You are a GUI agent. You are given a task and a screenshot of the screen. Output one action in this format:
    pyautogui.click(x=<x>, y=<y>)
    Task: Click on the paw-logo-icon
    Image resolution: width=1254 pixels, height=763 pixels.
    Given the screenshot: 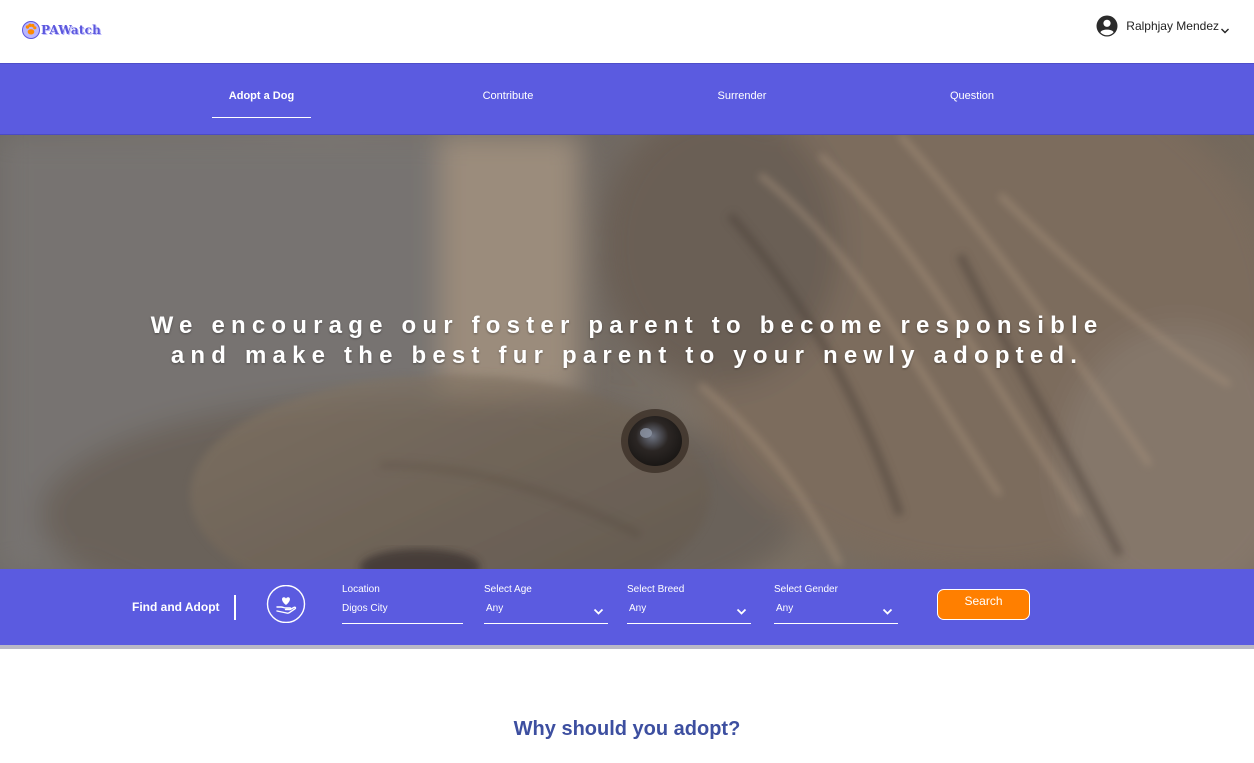 What is the action you would take?
    pyautogui.click(x=31, y=30)
    